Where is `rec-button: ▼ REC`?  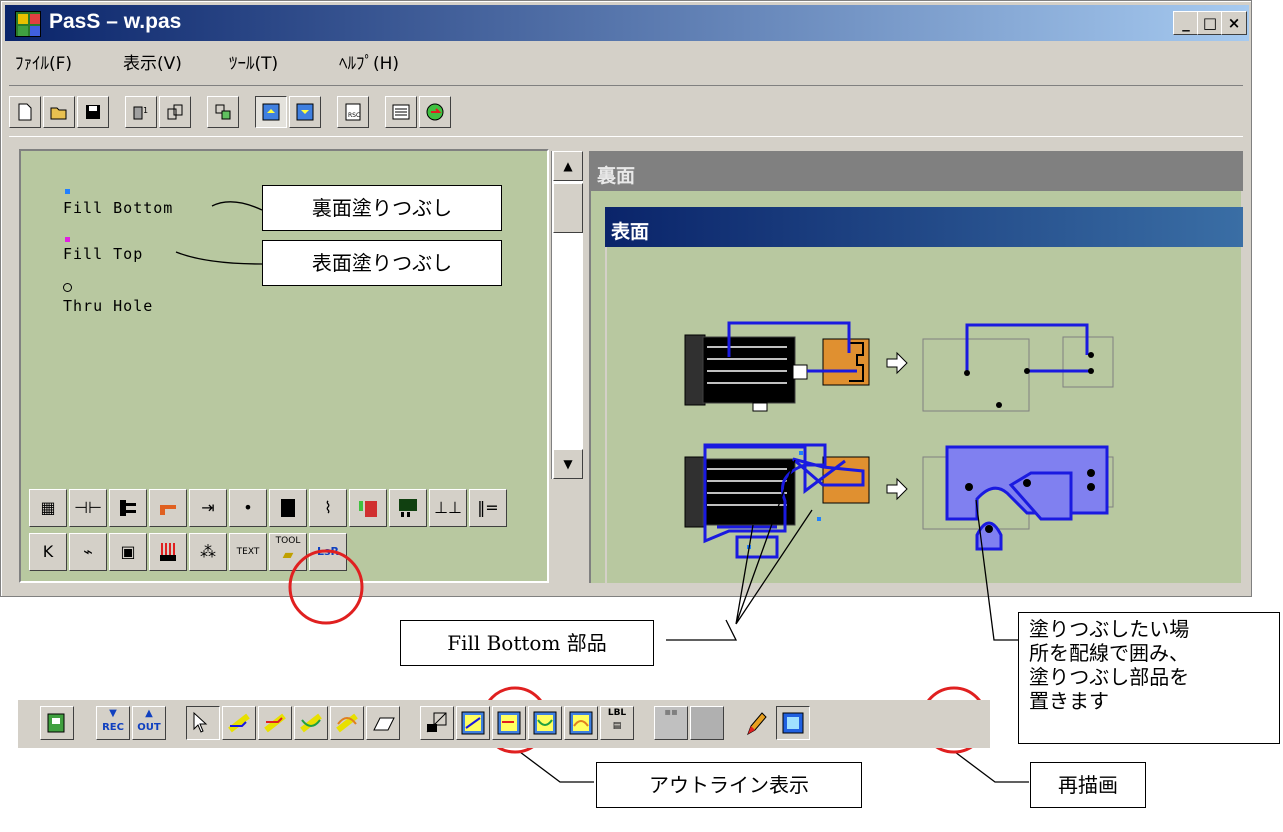 rec-button: ▼ REC is located at coordinates (113, 723).